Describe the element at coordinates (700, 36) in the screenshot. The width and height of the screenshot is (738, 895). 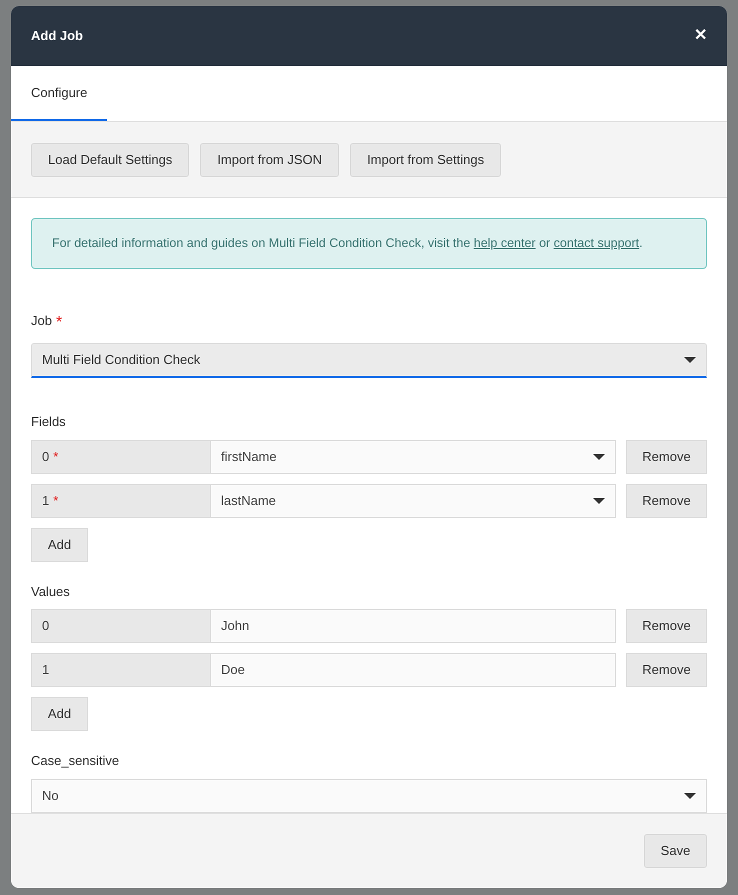
I see `close-button: ✕` at that location.